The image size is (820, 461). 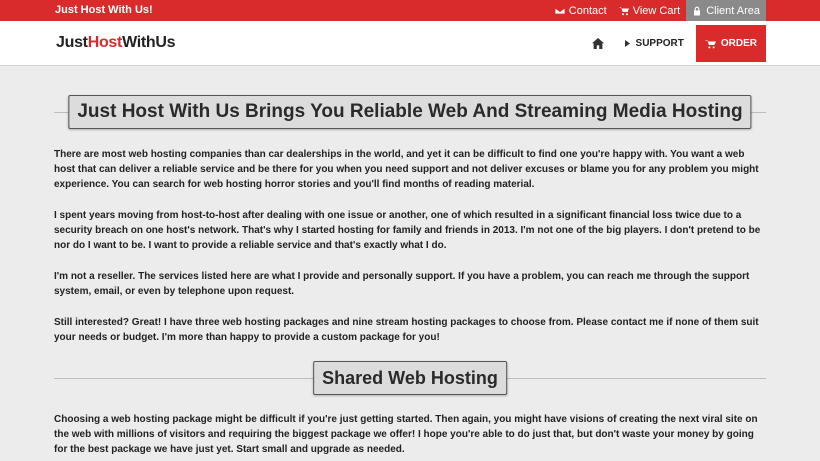 I want to click on site-header: JustHostWithUs SUPPORT ORDER, so click(x=410, y=43).